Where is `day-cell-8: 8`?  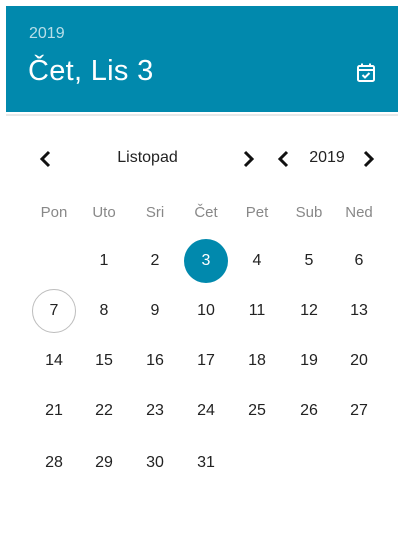 day-cell-8: 8 is located at coordinates (104, 311).